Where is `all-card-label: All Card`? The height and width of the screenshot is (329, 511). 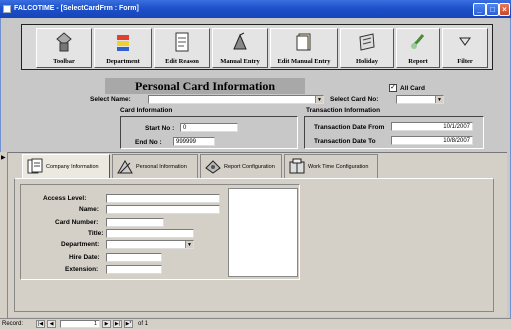 all-card-label: All Card is located at coordinates (412, 88).